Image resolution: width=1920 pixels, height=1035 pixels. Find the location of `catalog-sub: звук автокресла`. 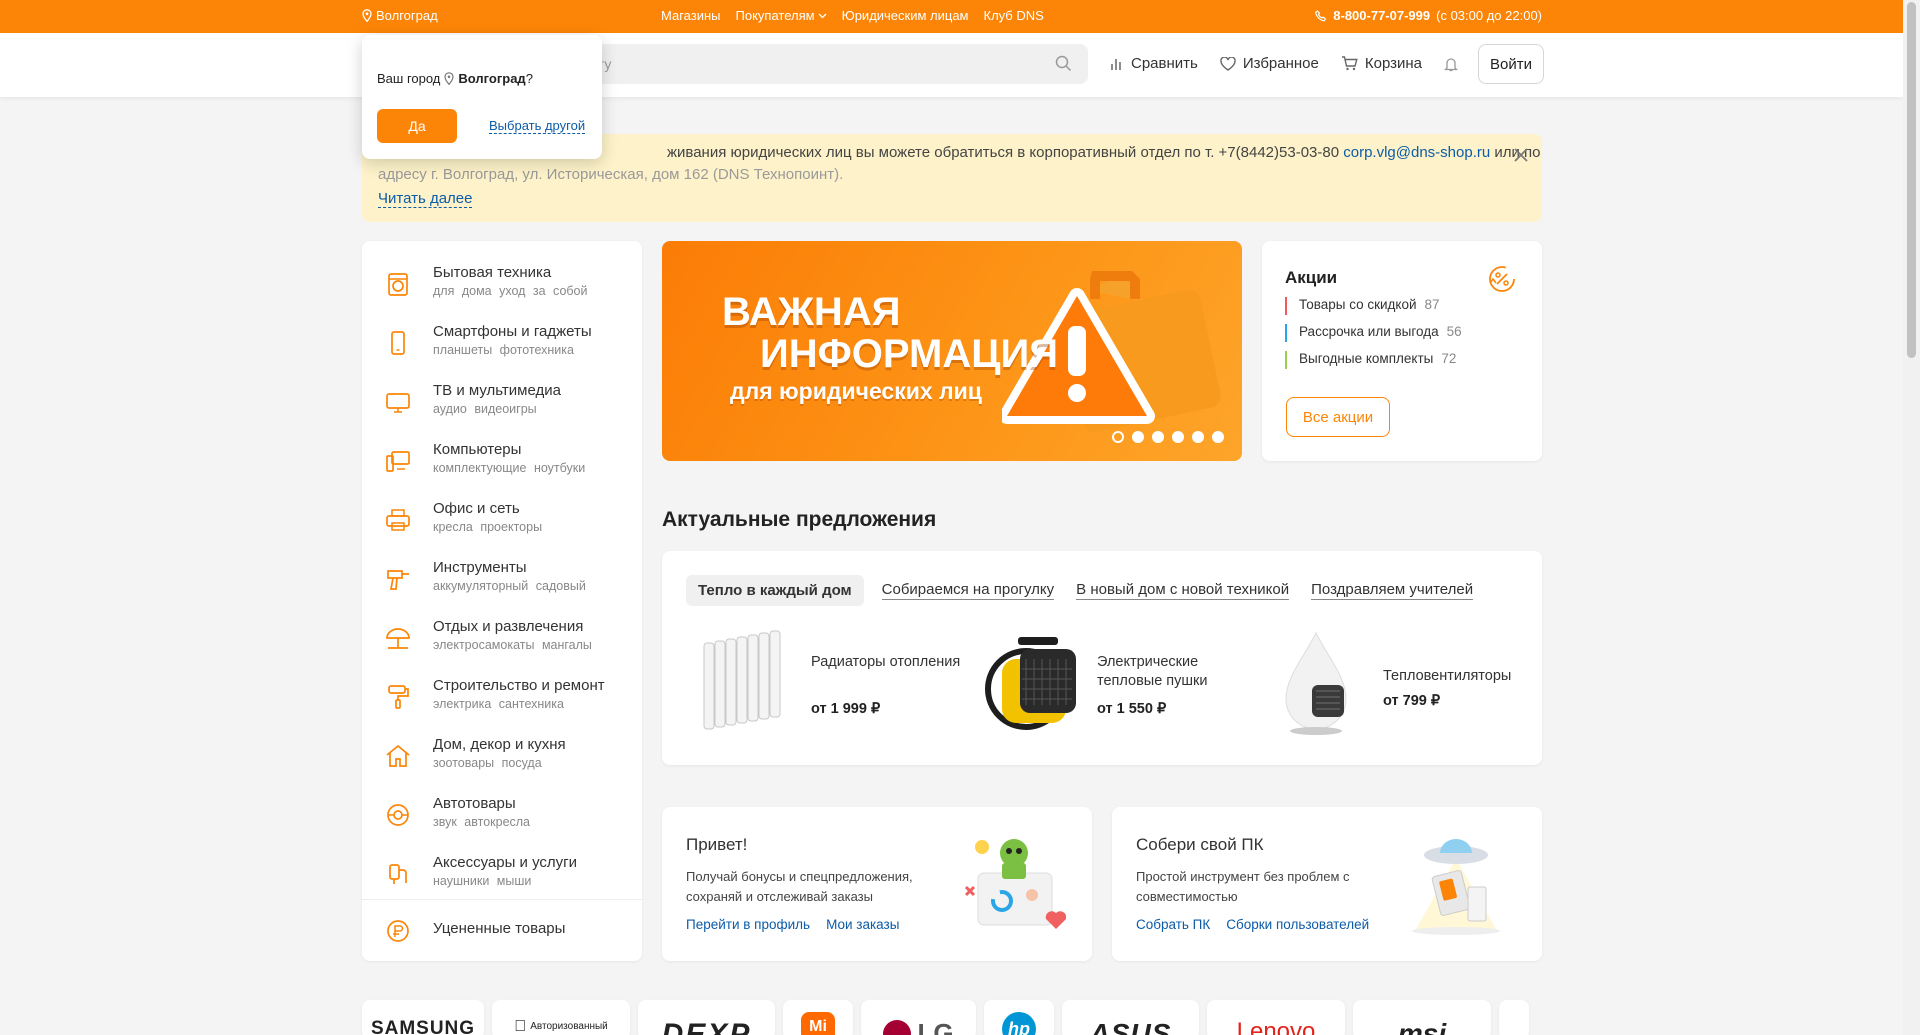

catalog-sub: звук автокресла is located at coordinates (482, 822).